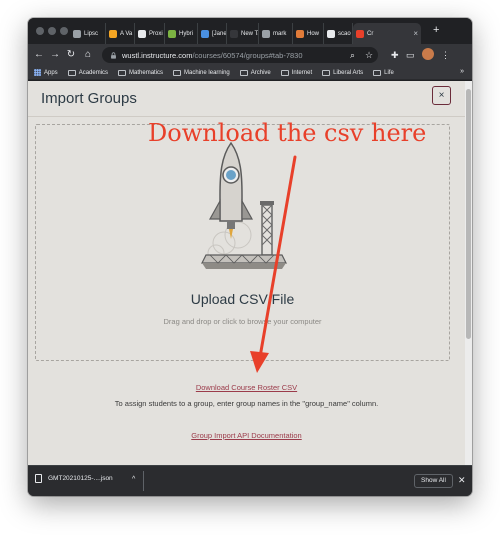 This screenshot has height=535, width=500. What do you see at coordinates (387, 33) in the screenshot?
I see `browser-tab: Cr ×` at bounding box center [387, 33].